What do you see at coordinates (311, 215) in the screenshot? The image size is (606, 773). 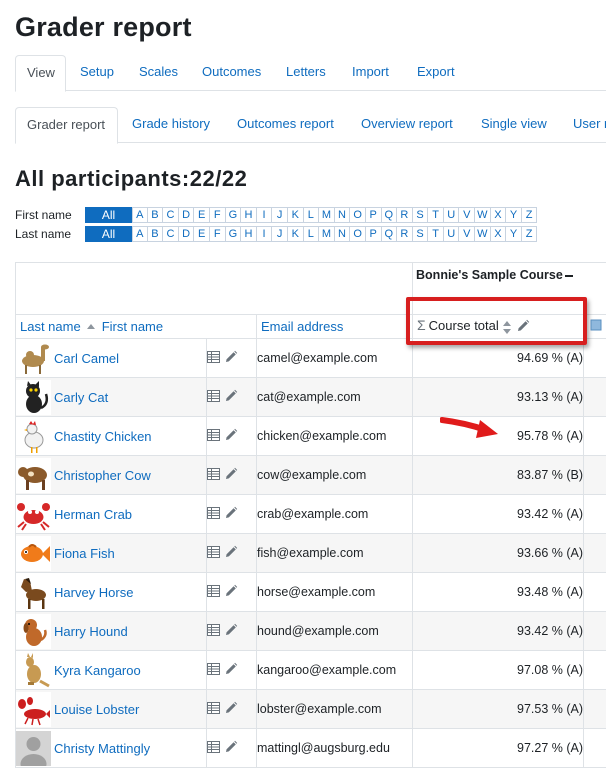 I see `first-initial-l: L` at bounding box center [311, 215].